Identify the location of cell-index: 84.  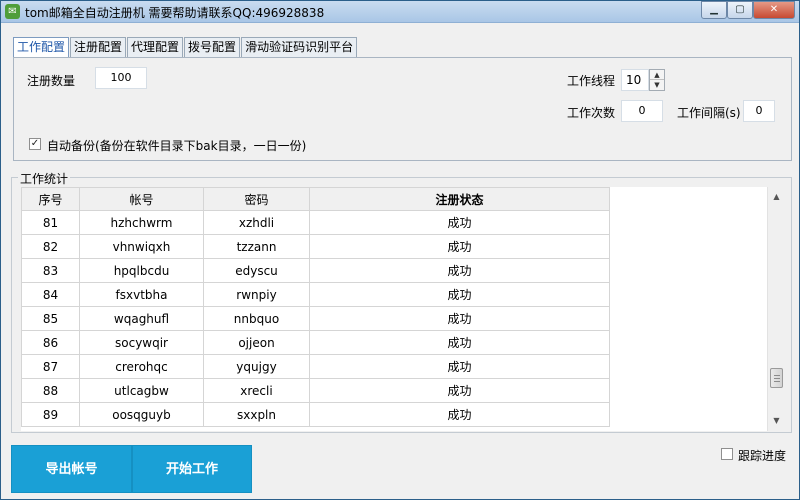
(50, 294).